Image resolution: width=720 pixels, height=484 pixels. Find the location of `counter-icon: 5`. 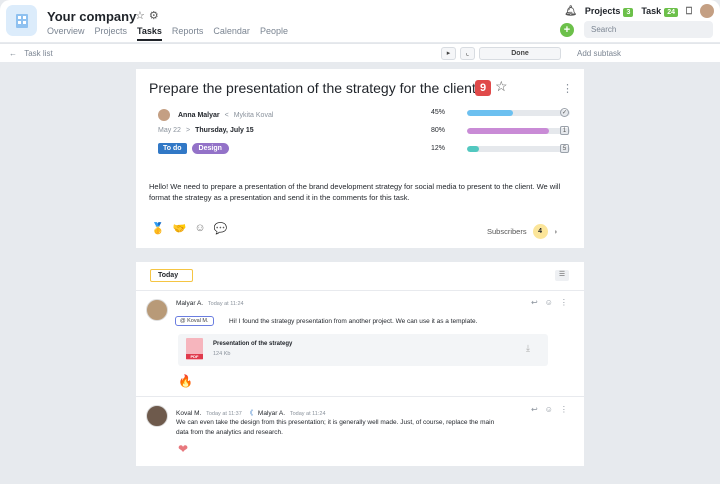

counter-icon: 5 is located at coordinates (564, 148).